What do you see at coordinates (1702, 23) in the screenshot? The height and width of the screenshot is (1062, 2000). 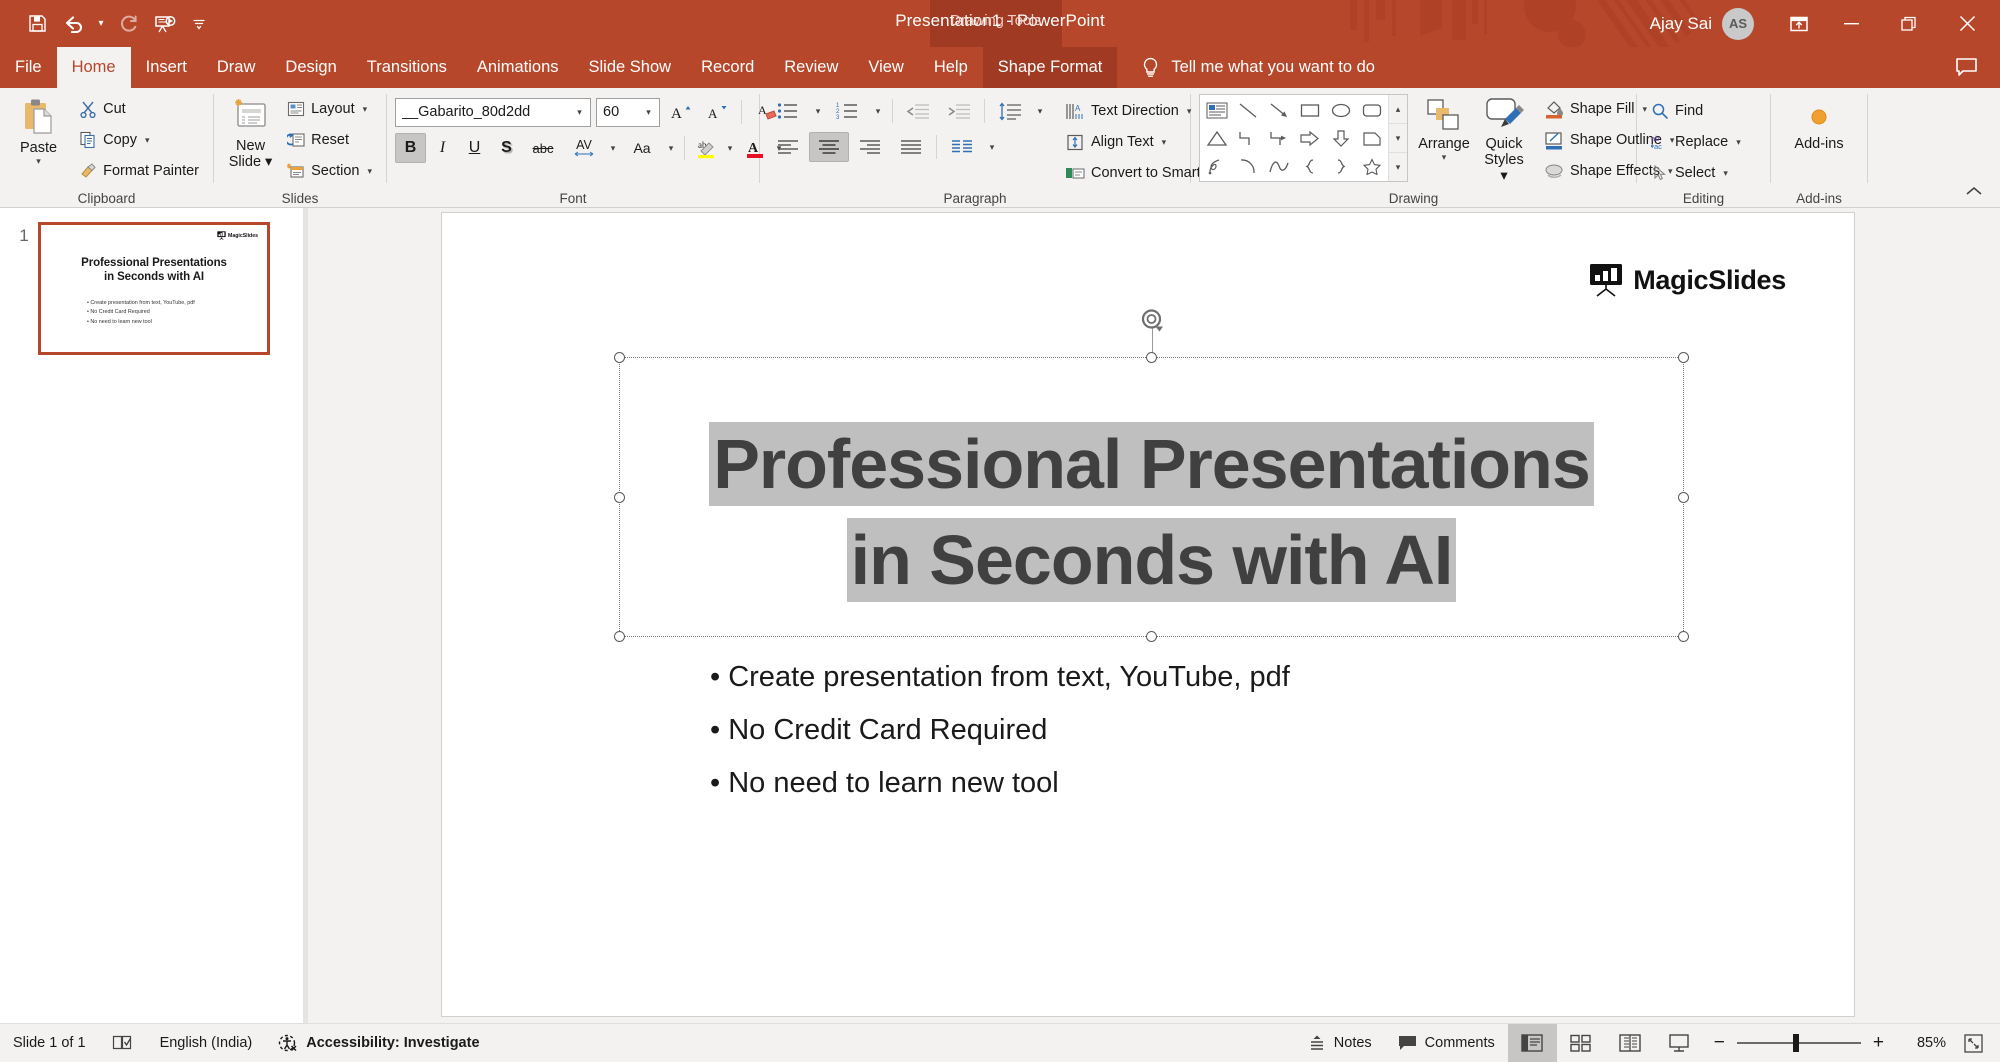 I see `account-area: Ajay Sai AS` at bounding box center [1702, 23].